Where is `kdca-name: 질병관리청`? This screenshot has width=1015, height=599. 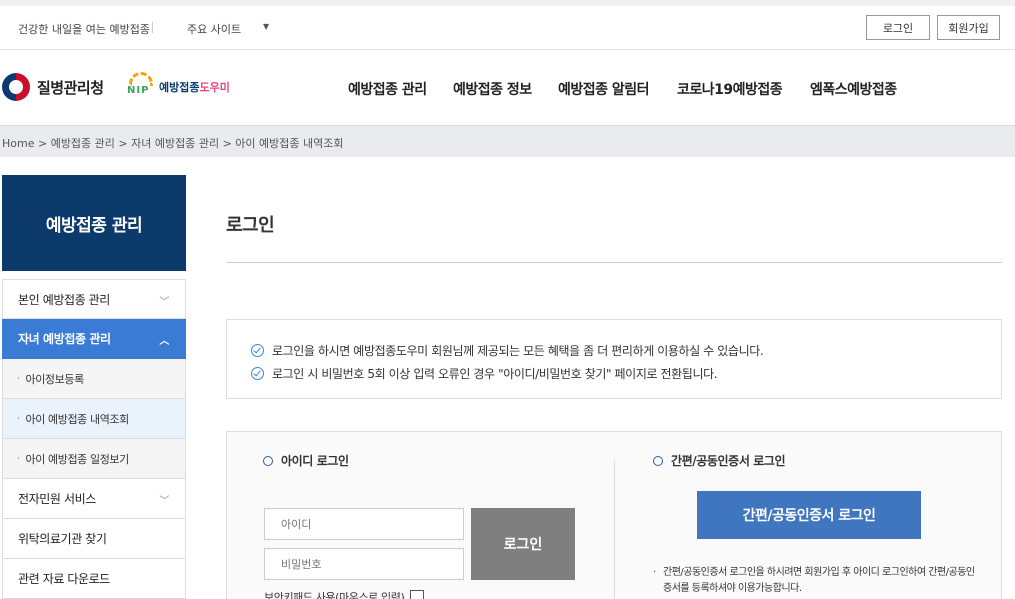
kdca-name: 질병관리청 is located at coordinates (70, 87).